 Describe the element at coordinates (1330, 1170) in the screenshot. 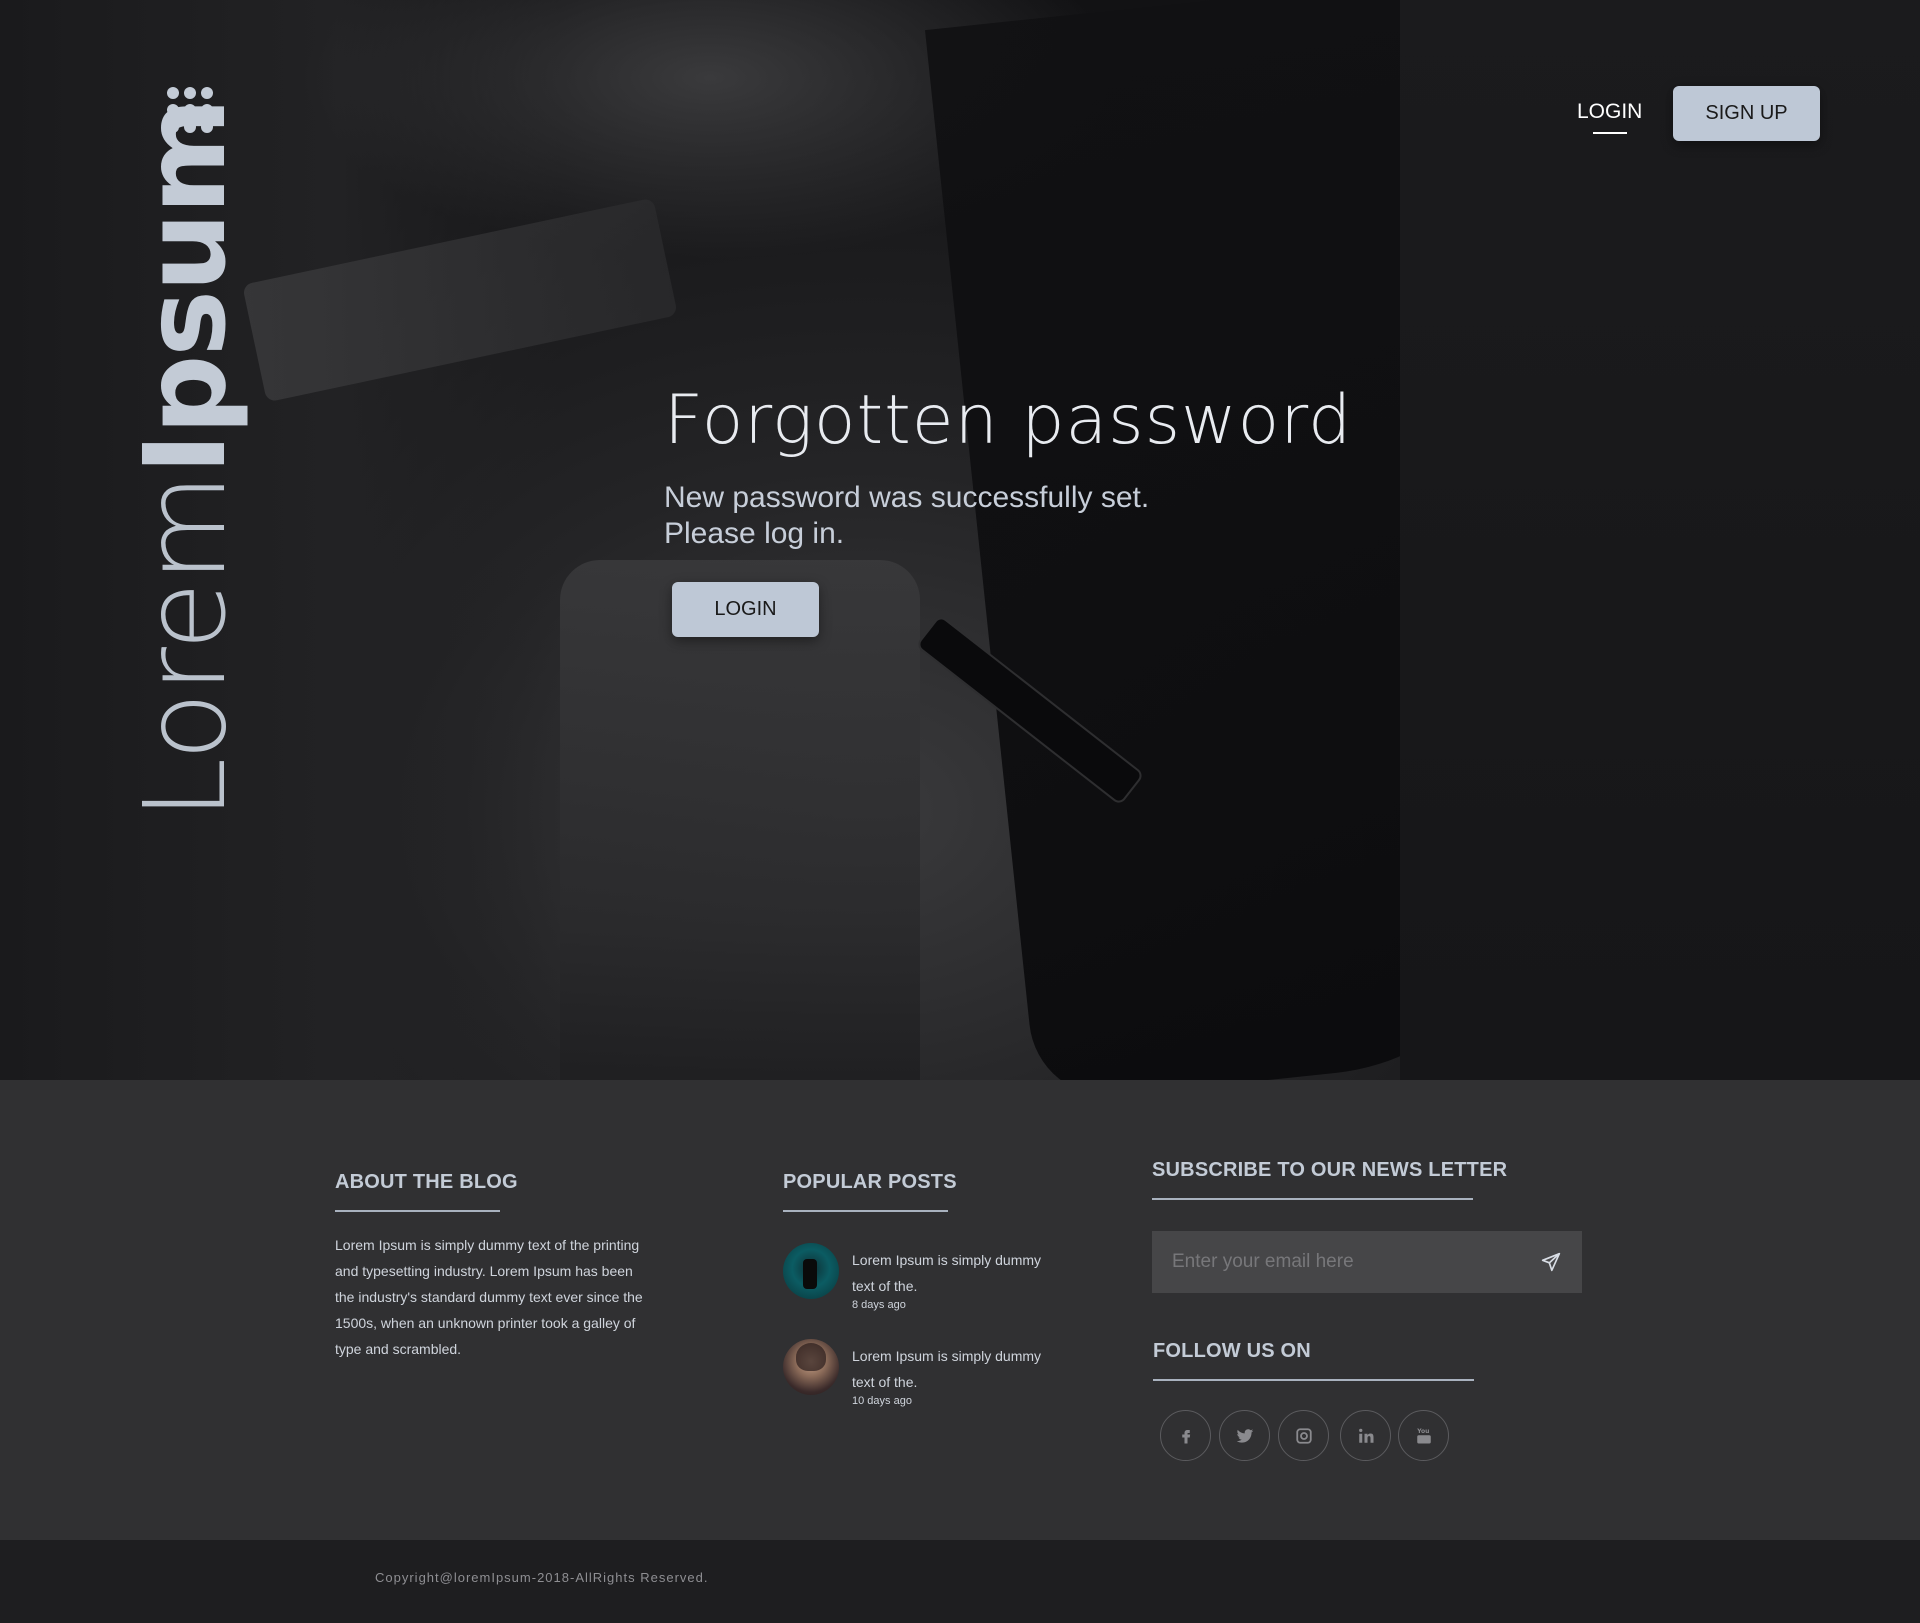

I see `subscribe-heading: SUBSCRIBE TO OUR NEWS LETTER` at that location.